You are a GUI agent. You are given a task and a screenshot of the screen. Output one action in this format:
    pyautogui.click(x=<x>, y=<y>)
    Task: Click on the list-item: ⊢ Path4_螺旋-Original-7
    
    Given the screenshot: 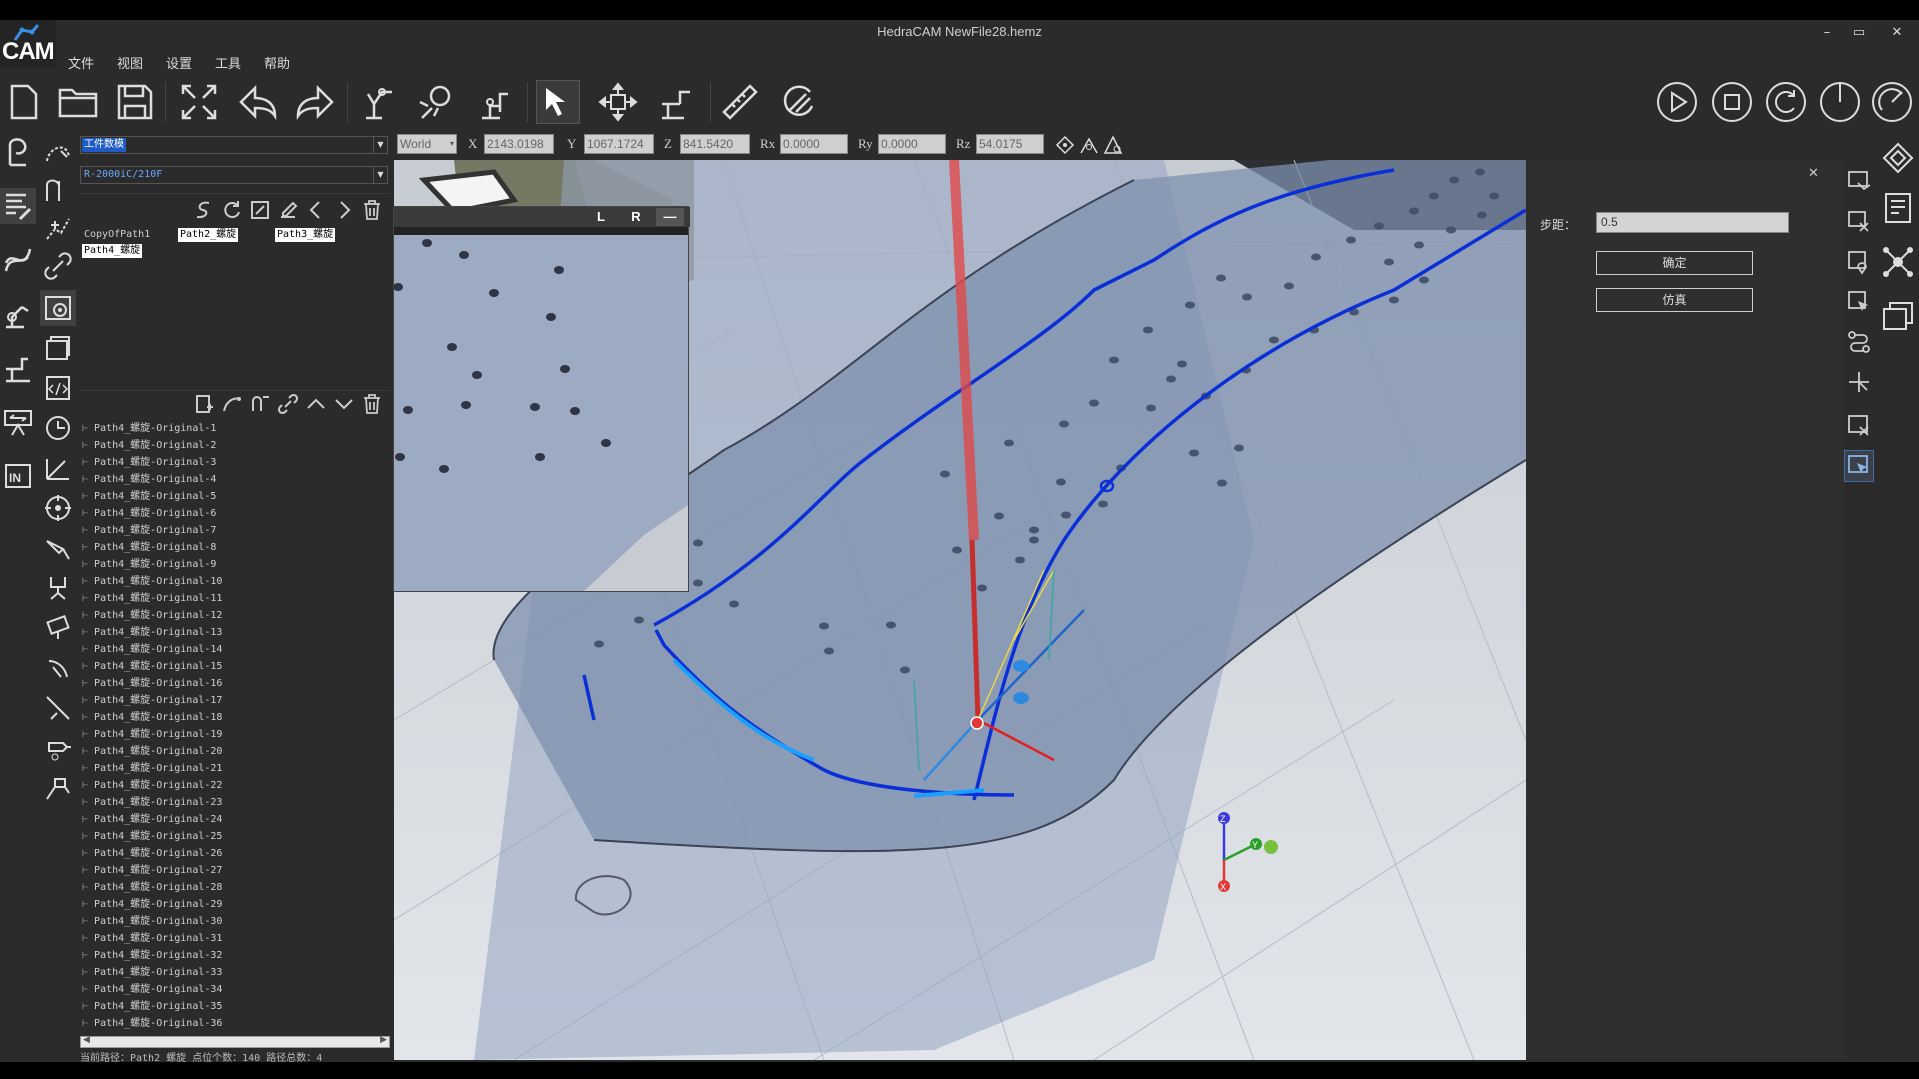 What is the action you would take?
    pyautogui.click(x=235, y=530)
    